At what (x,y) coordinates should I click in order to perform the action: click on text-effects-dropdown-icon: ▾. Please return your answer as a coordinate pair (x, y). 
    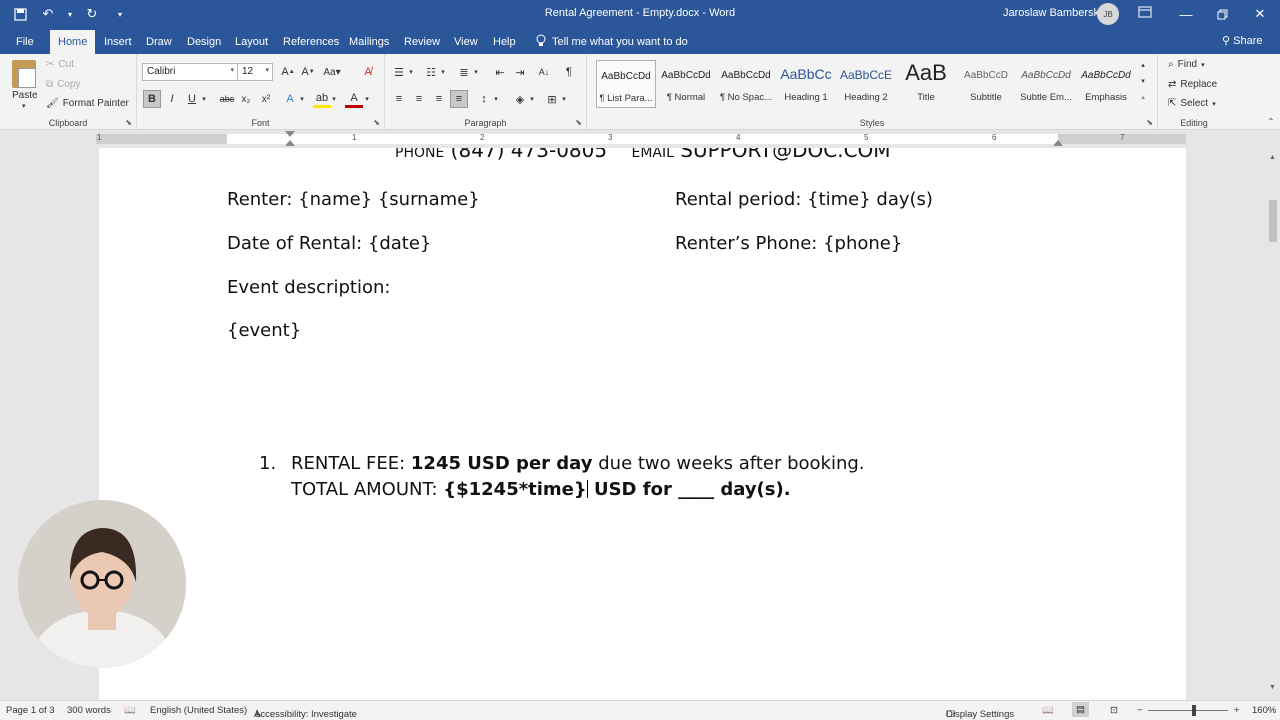
    Looking at the image, I should click on (302, 99).